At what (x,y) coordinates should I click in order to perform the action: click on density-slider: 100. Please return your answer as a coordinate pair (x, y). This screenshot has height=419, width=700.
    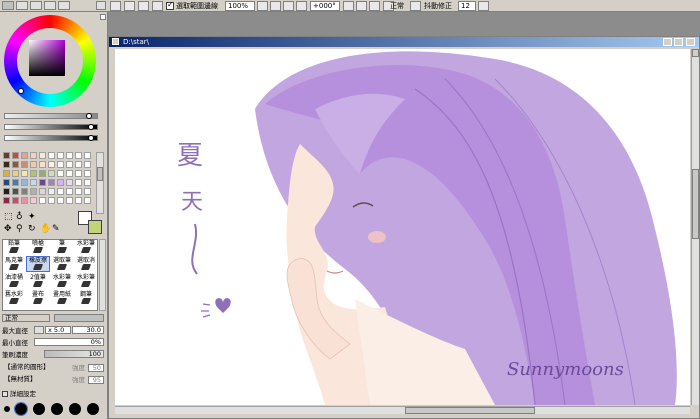
    Looking at the image, I should click on (74, 354).